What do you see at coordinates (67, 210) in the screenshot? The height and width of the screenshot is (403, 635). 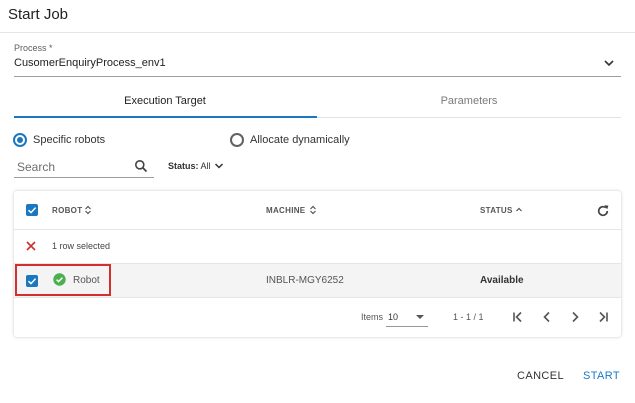 I see `column-header-robot: ROBOT` at bounding box center [67, 210].